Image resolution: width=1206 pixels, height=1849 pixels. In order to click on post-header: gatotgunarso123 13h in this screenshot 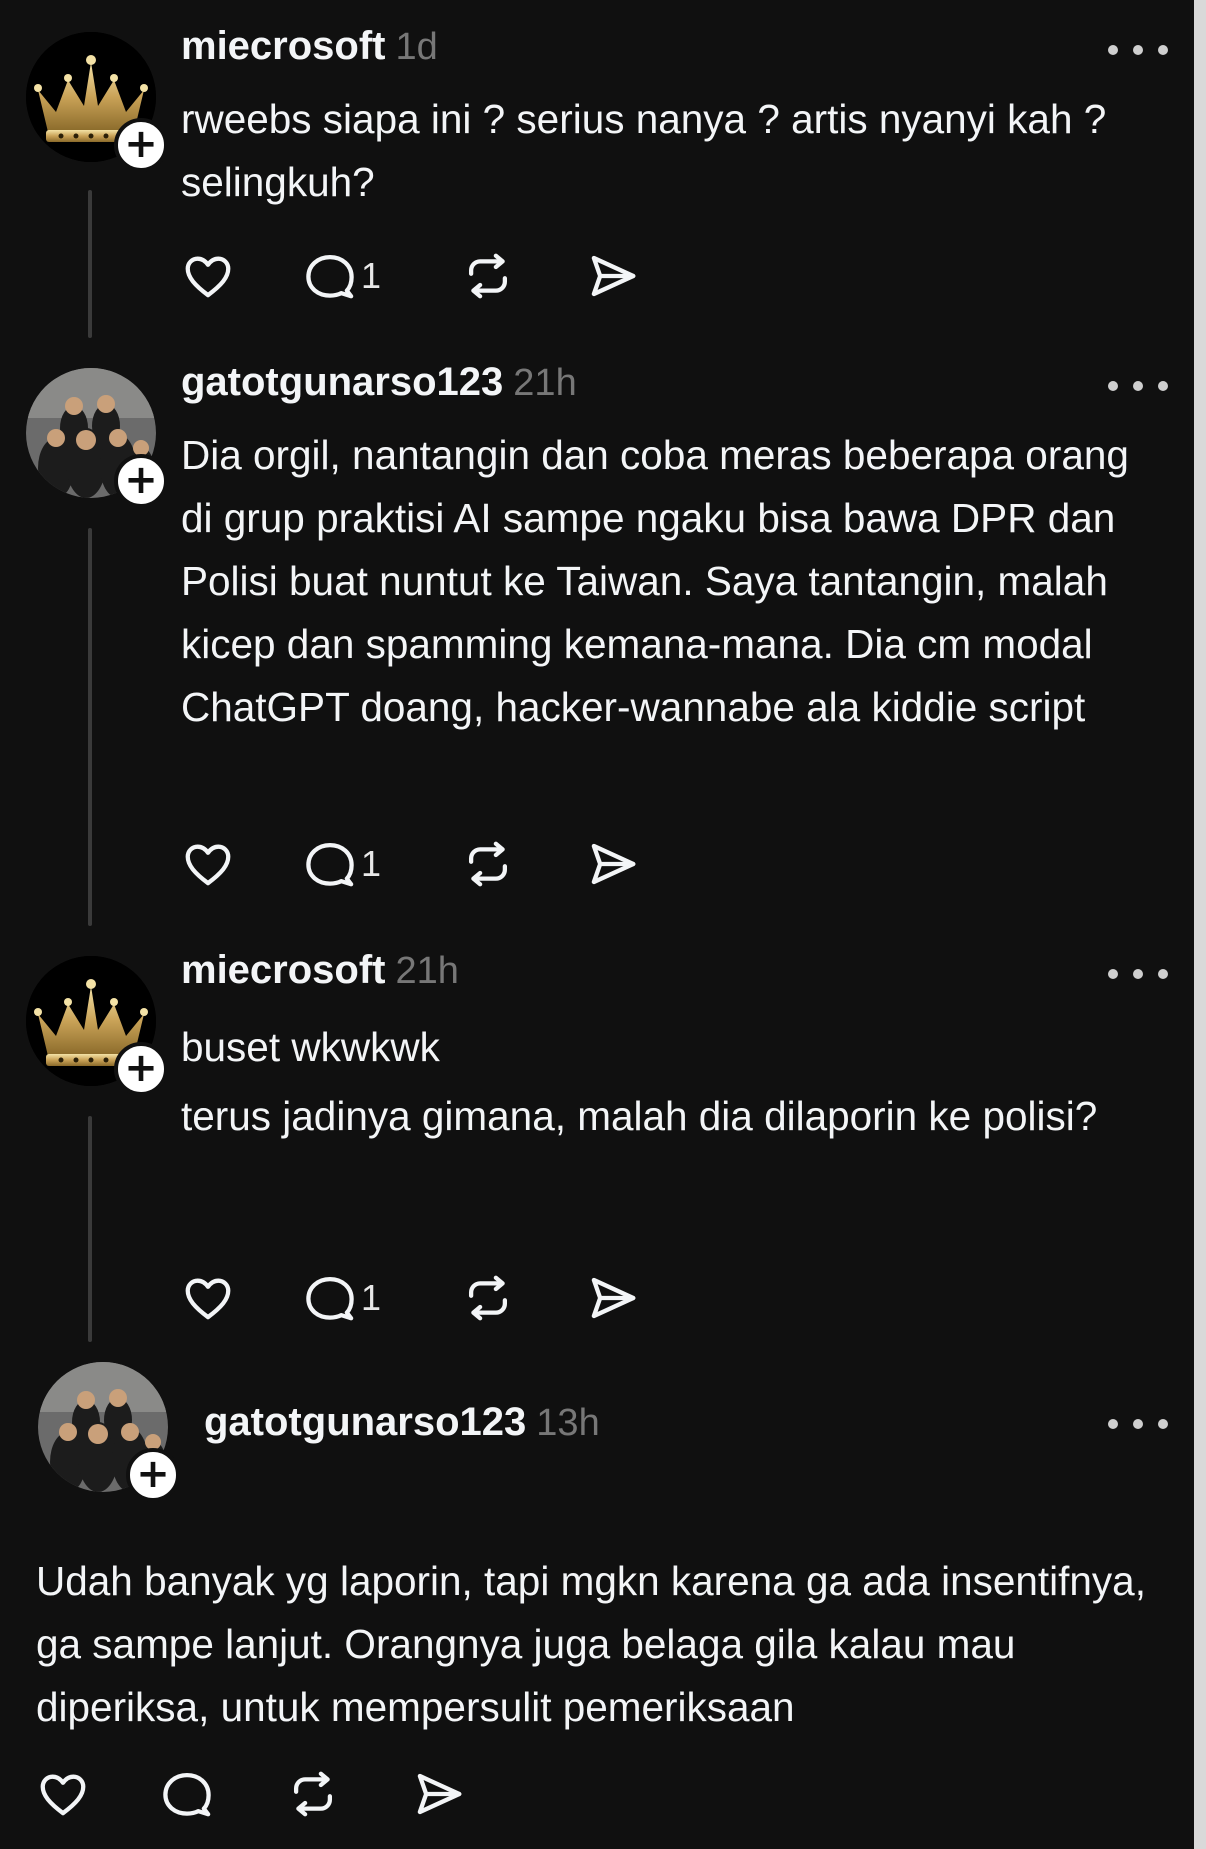, I will do `click(402, 1425)`.